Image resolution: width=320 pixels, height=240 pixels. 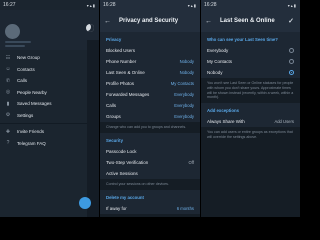 What do you see at coordinates (250, 121) in the screenshot?
I see `row-always-share-with: Always Share With Add Users` at bounding box center [250, 121].